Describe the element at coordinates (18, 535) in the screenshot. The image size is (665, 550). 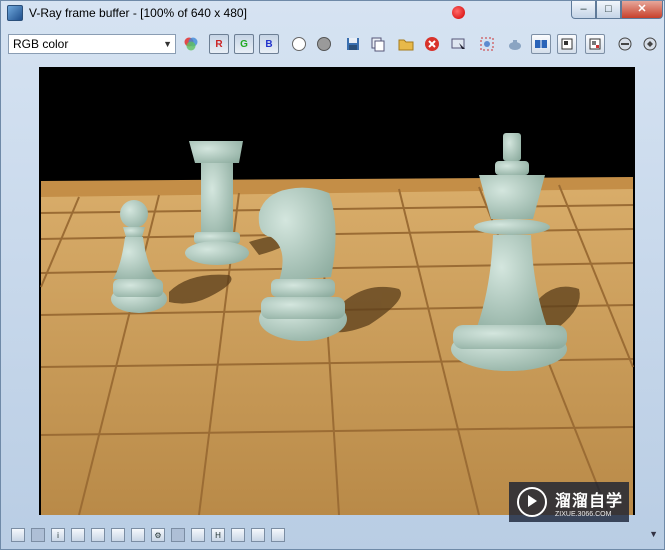
I see `toggle-panel-icon` at that location.